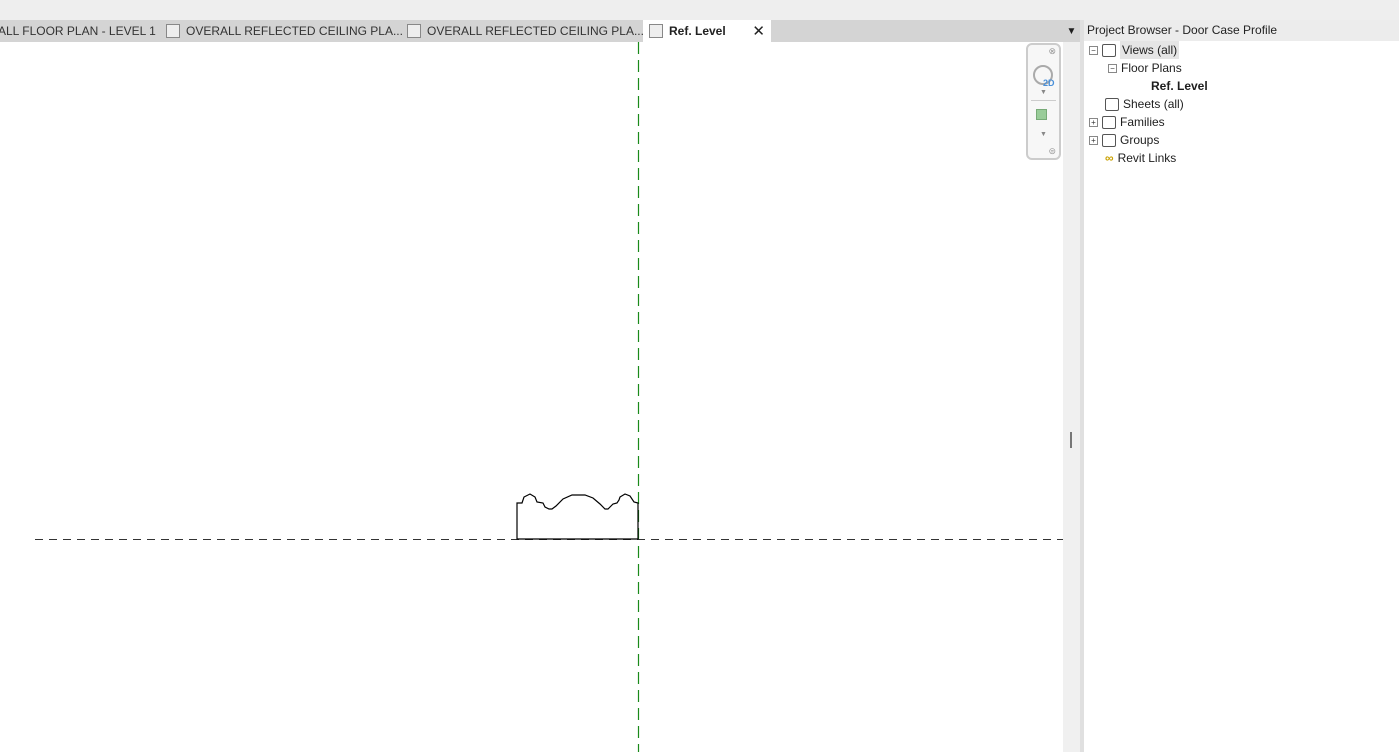 Image resolution: width=1399 pixels, height=752 pixels. Describe the element at coordinates (1071, 397) in the screenshot. I see `vertical-scrollbar` at that location.